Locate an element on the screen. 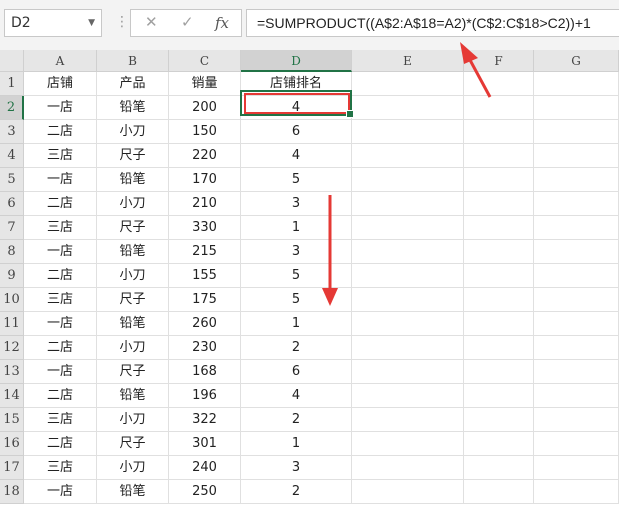 The image size is (619, 509). column-header-d: D is located at coordinates (296, 61).